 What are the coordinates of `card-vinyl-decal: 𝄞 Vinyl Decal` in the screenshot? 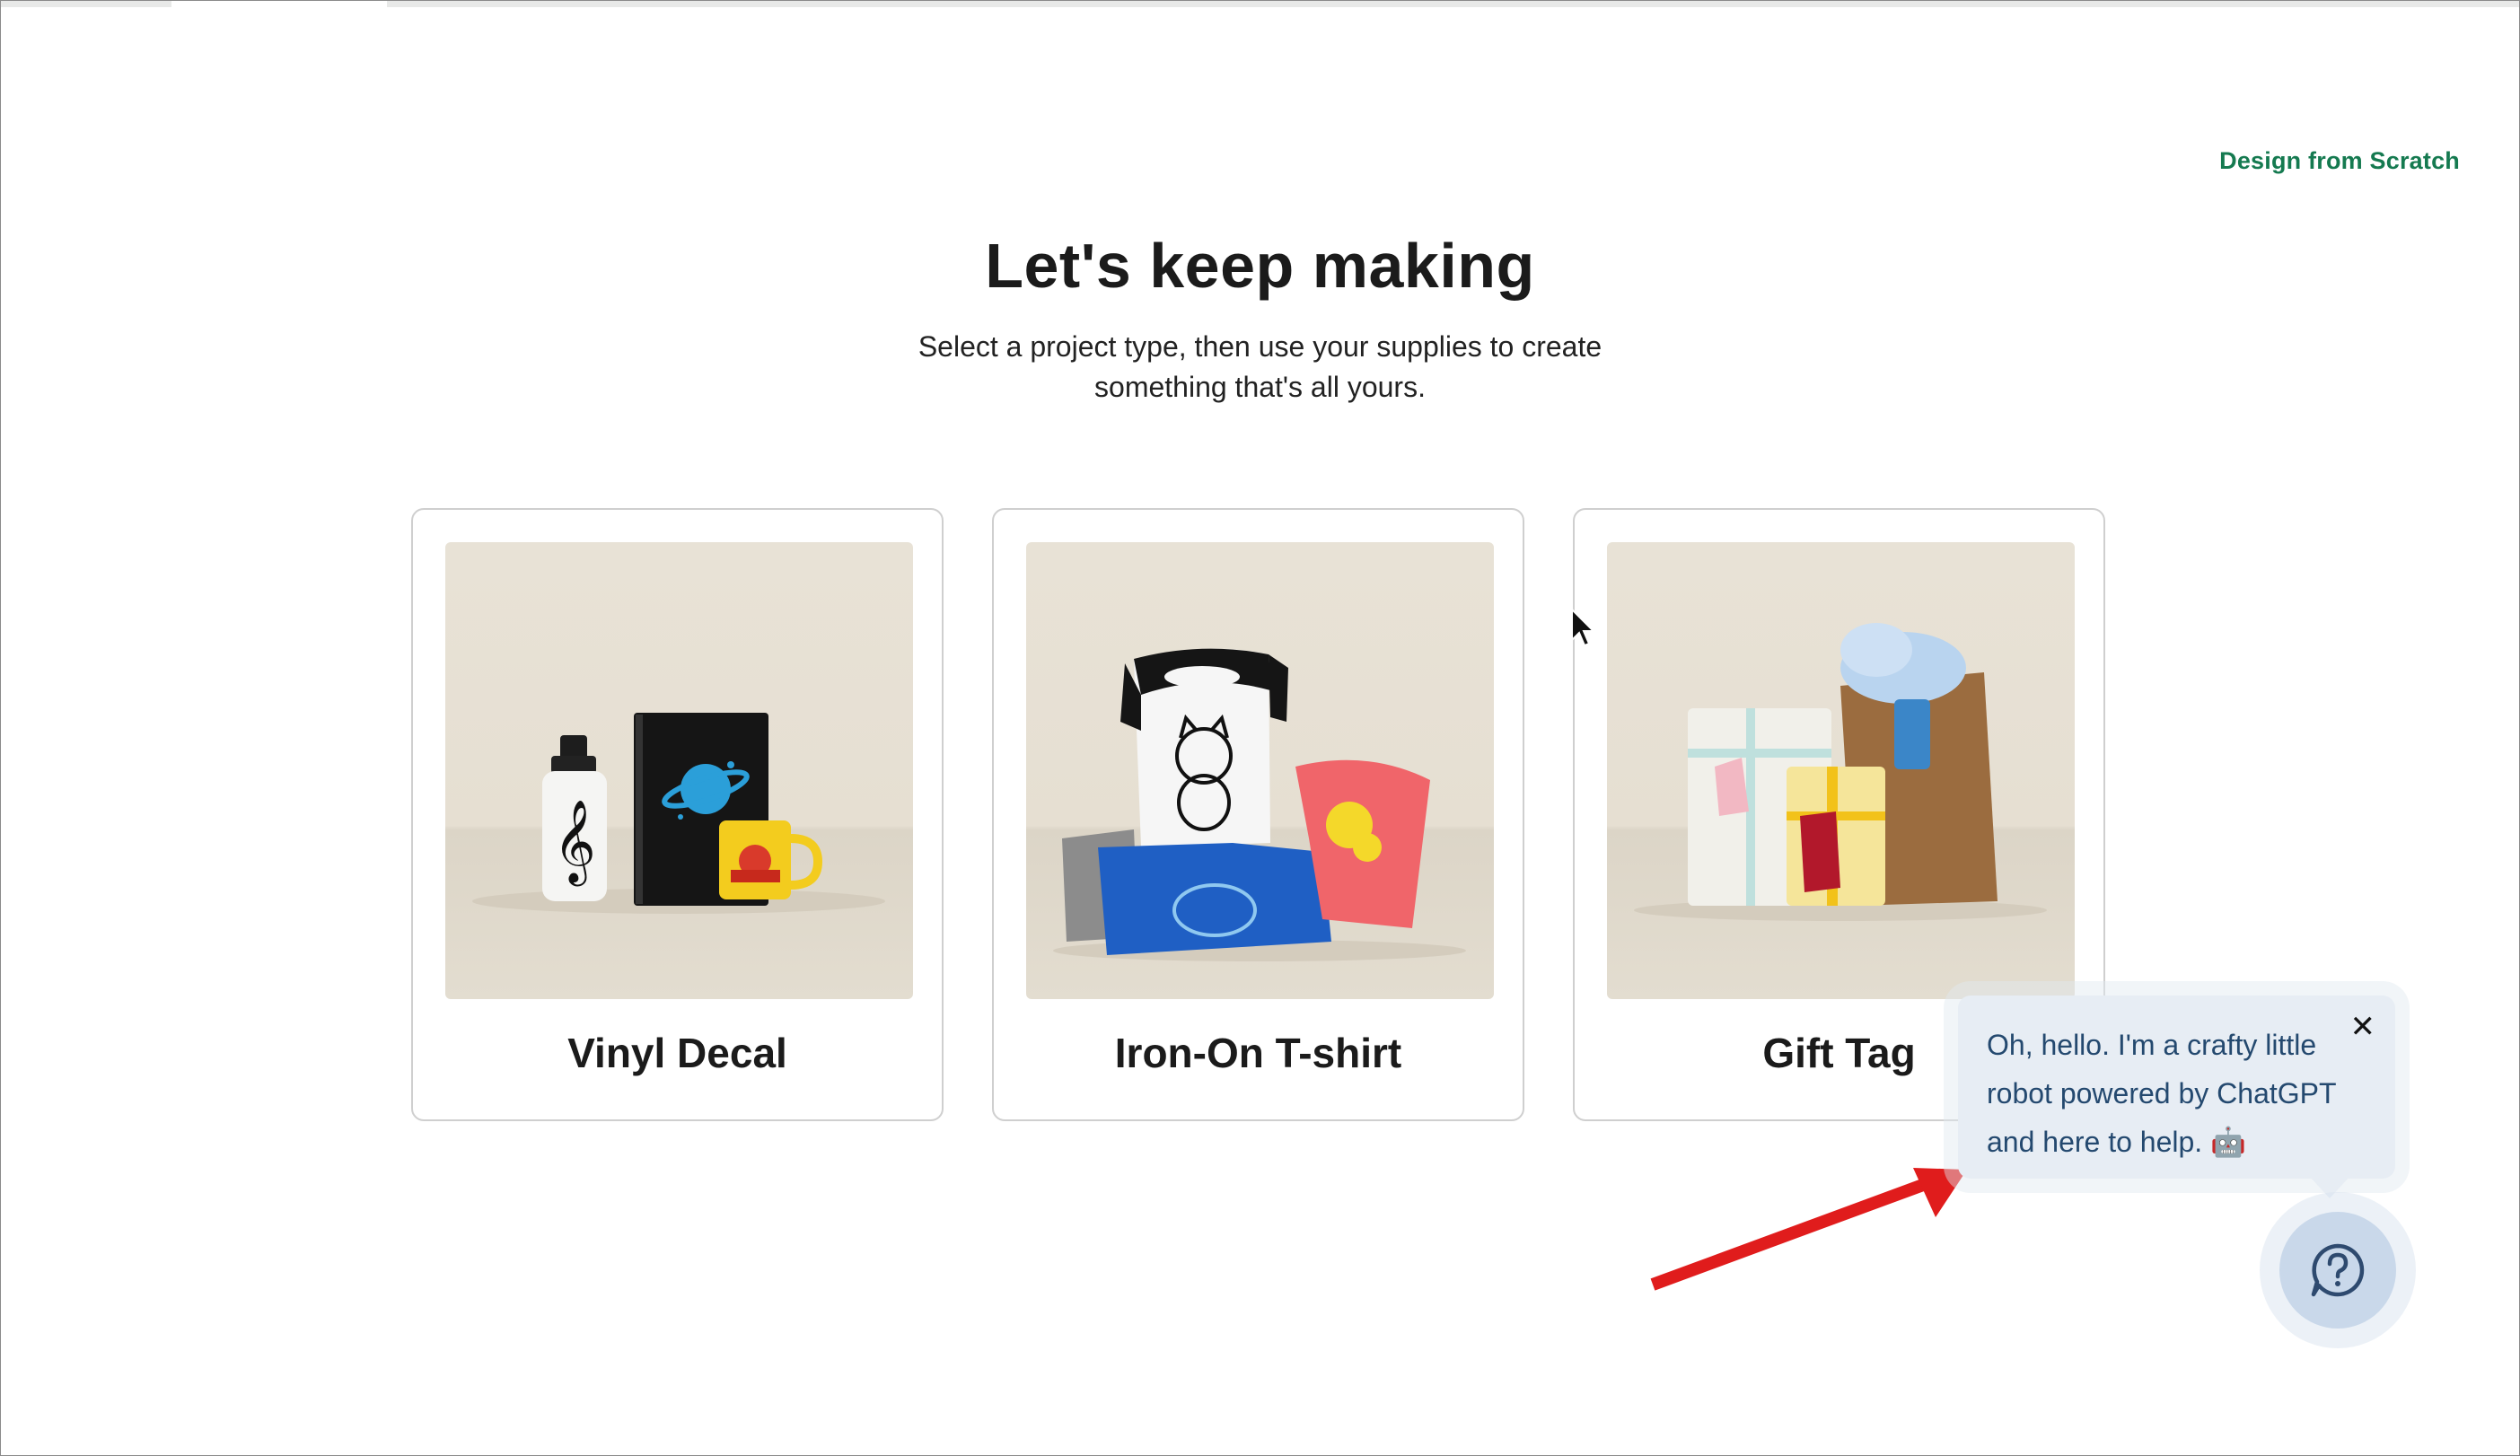 It's located at (678, 815).